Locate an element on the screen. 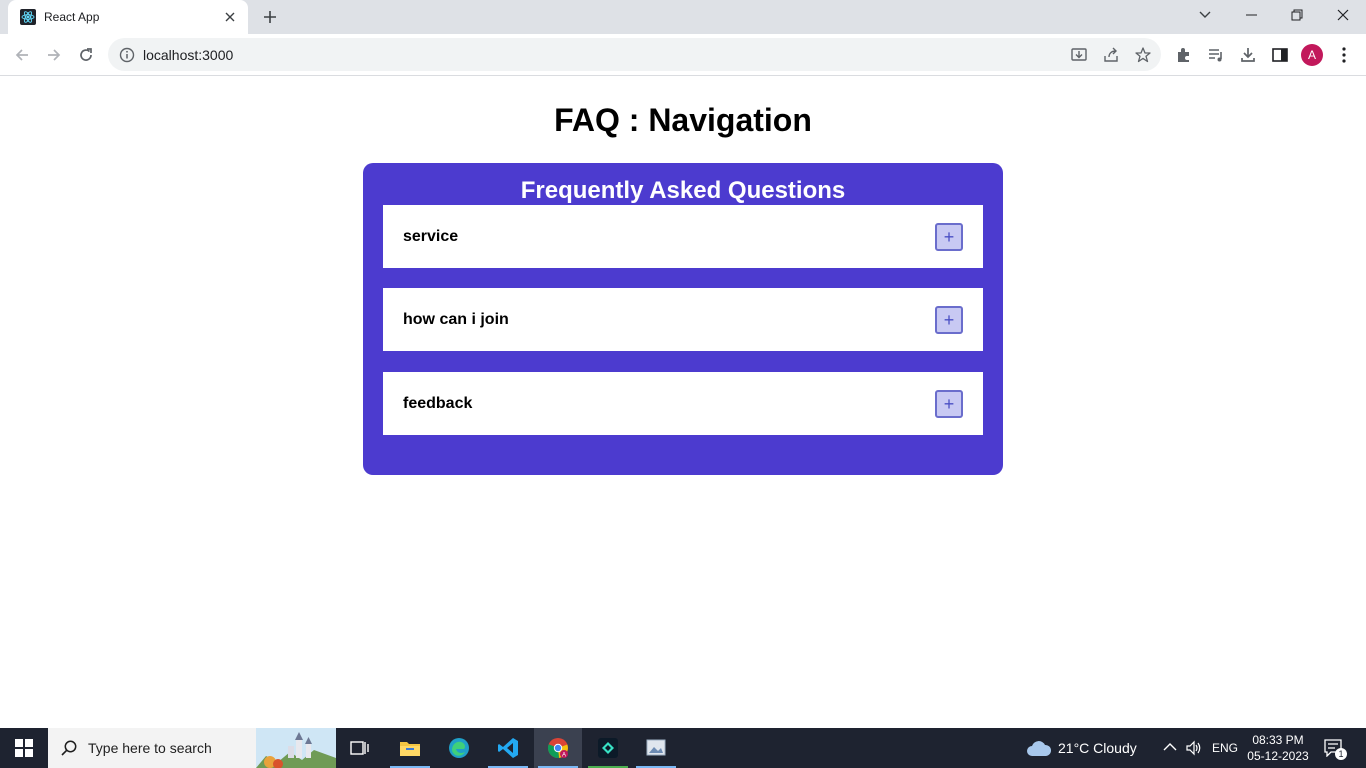 The image size is (1366, 768). tab-title: React App is located at coordinates (72, 17).